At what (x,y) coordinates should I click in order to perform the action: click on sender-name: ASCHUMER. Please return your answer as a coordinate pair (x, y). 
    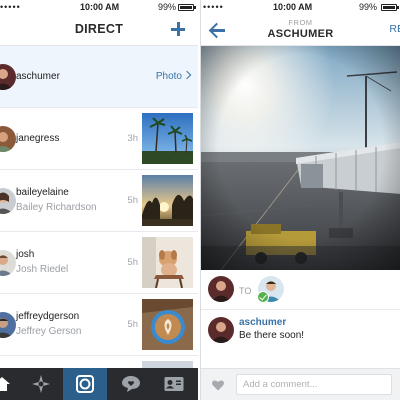
    Looking at the image, I should click on (300, 34).